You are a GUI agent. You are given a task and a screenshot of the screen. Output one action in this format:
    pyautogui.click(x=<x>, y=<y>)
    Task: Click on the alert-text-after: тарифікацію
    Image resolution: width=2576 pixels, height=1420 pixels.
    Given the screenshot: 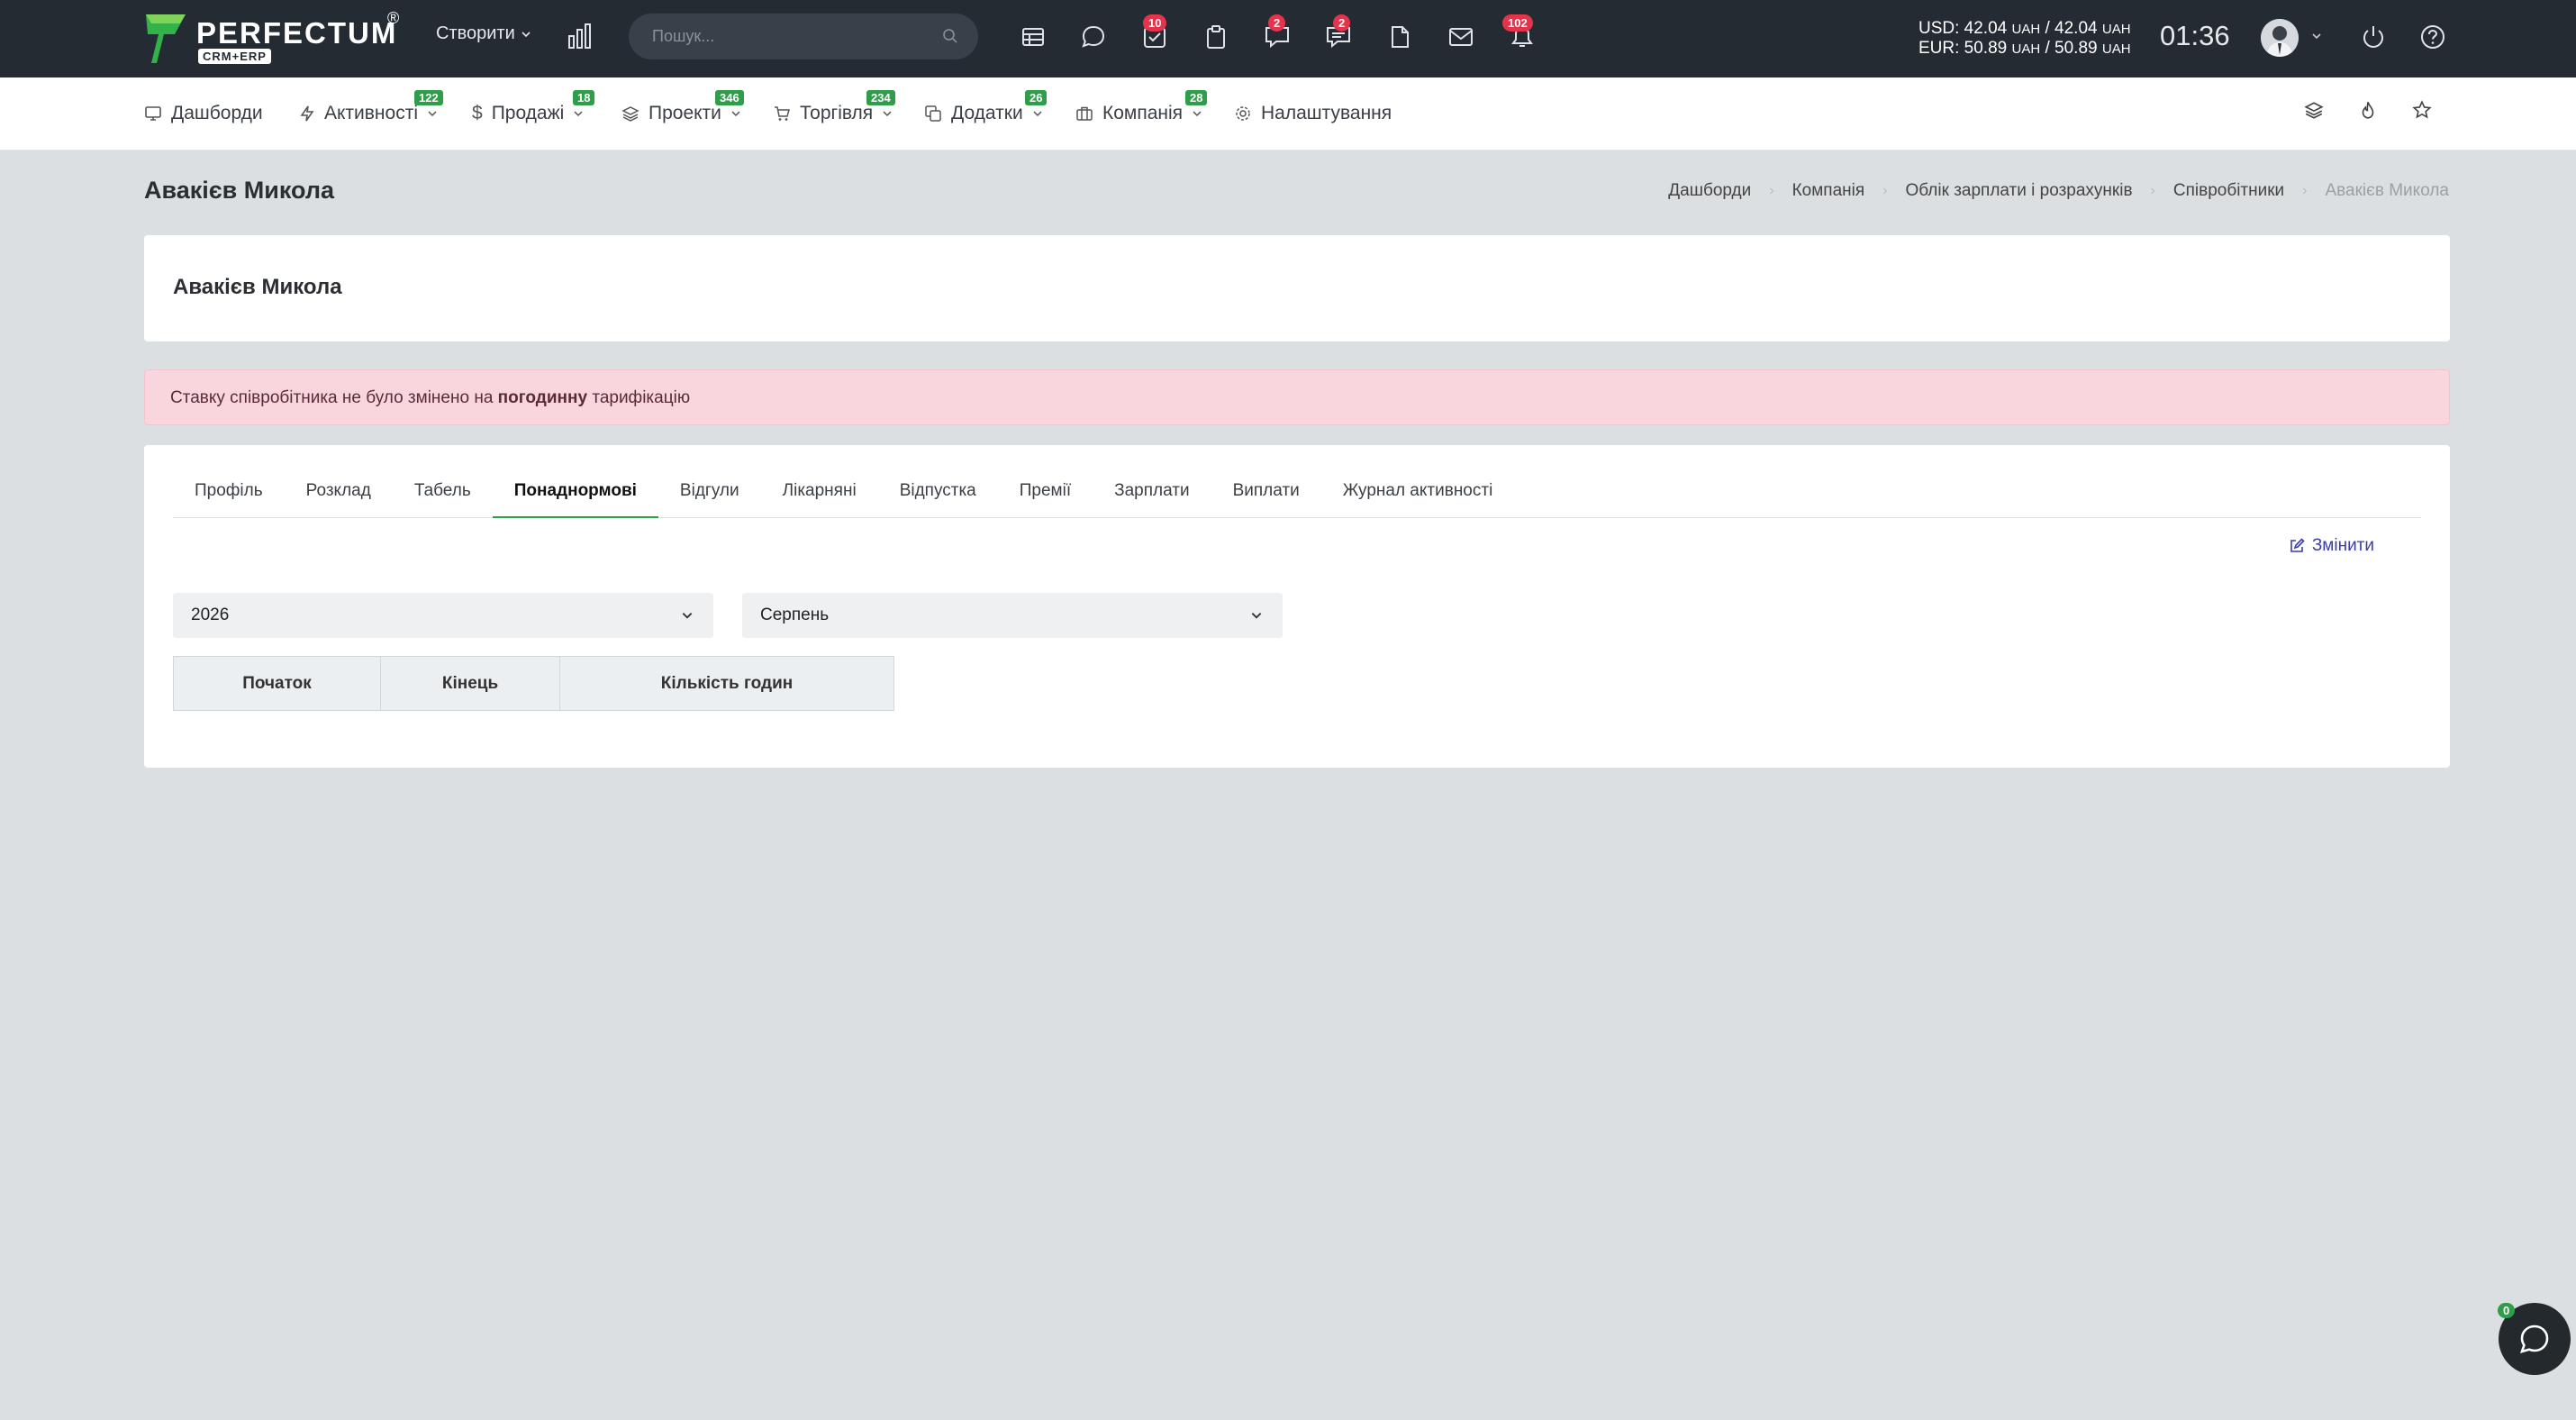 What is the action you would take?
    pyautogui.click(x=639, y=397)
    